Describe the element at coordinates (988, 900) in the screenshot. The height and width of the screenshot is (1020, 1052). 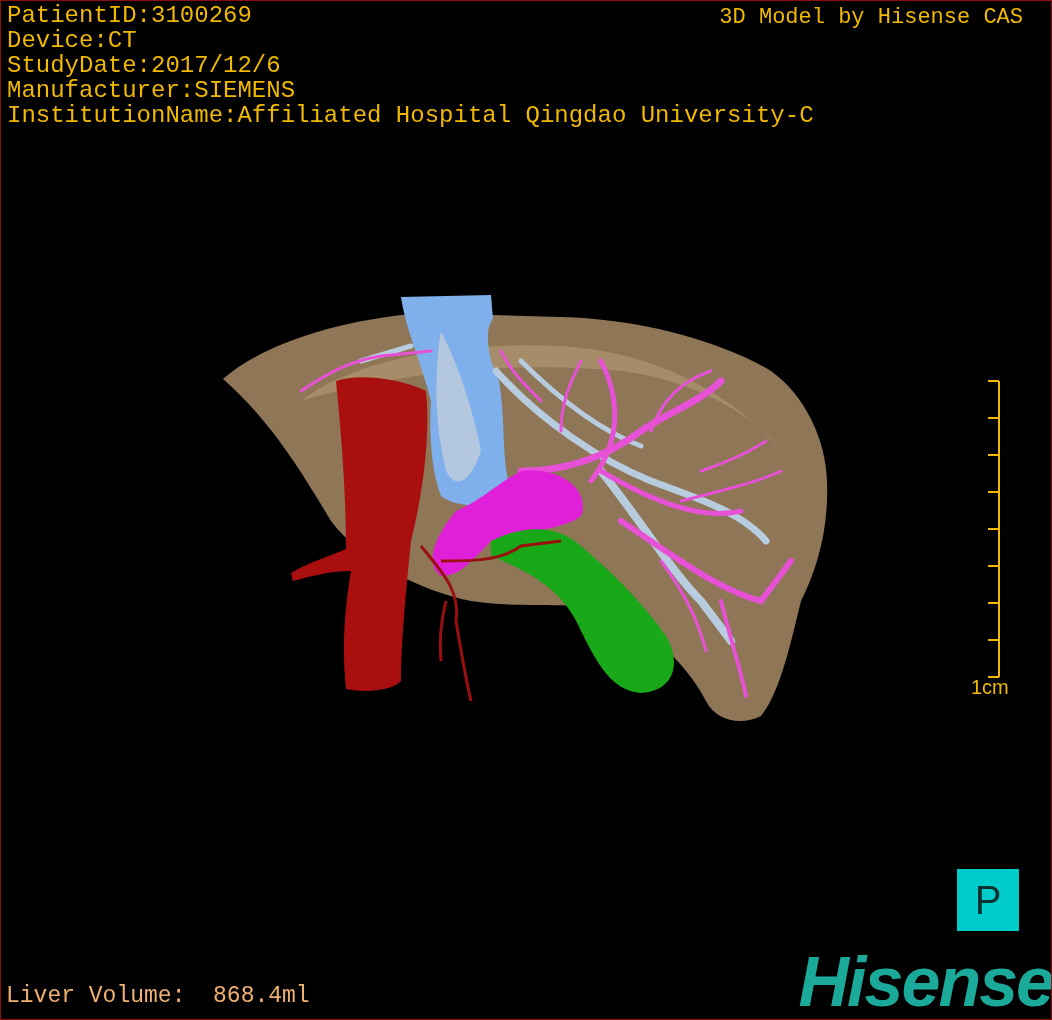
I see `orientation-badge: P` at that location.